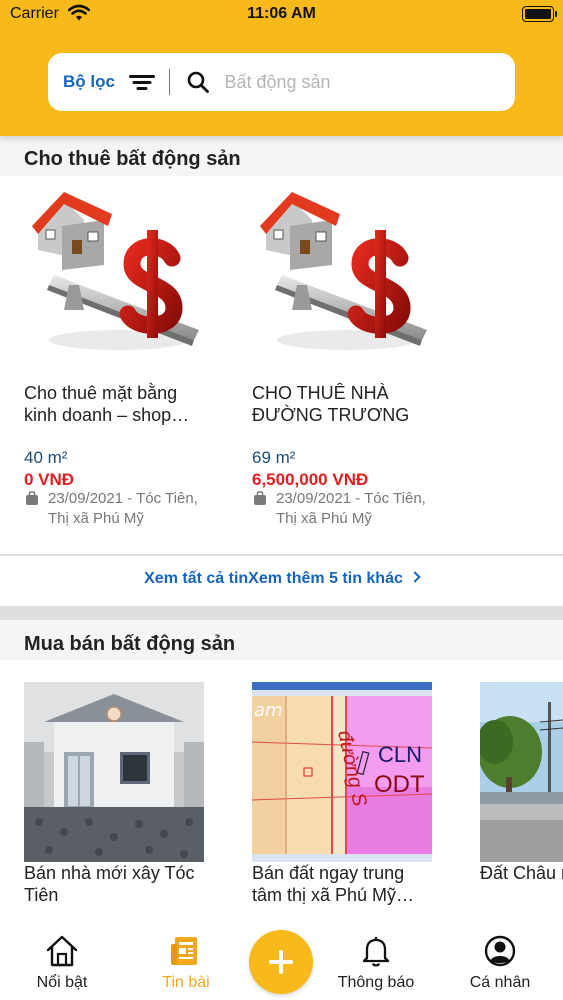 The image size is (563, 1000). What do you see at coordinates (500, 983) in the screenshot?
I see `tab-label: Cá nhân` at bounding box center [500, 983].